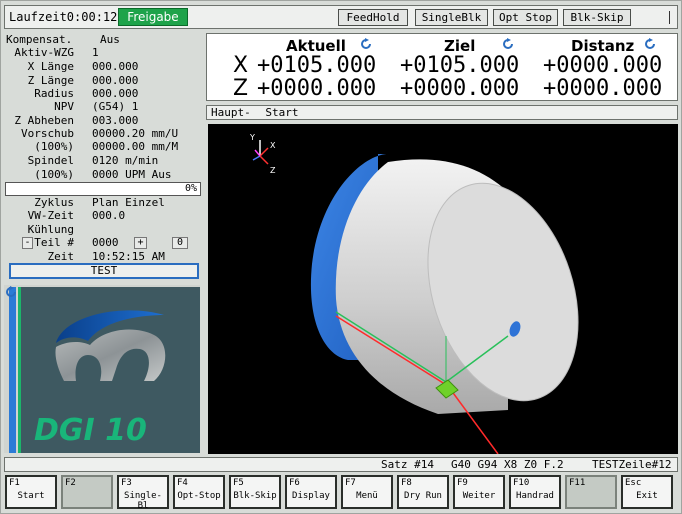  I want to click on fkey-name: Dry Run, so click(423, 496).